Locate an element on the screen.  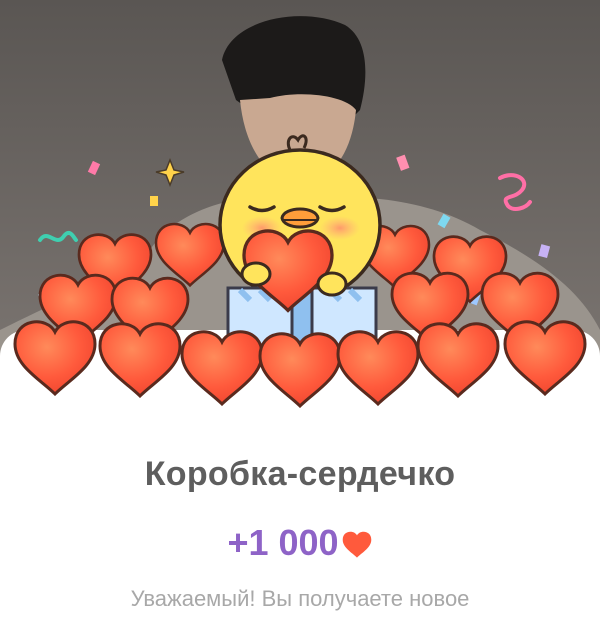
gift-title: Коробка-сердечко is located at coordinates (300, 474).